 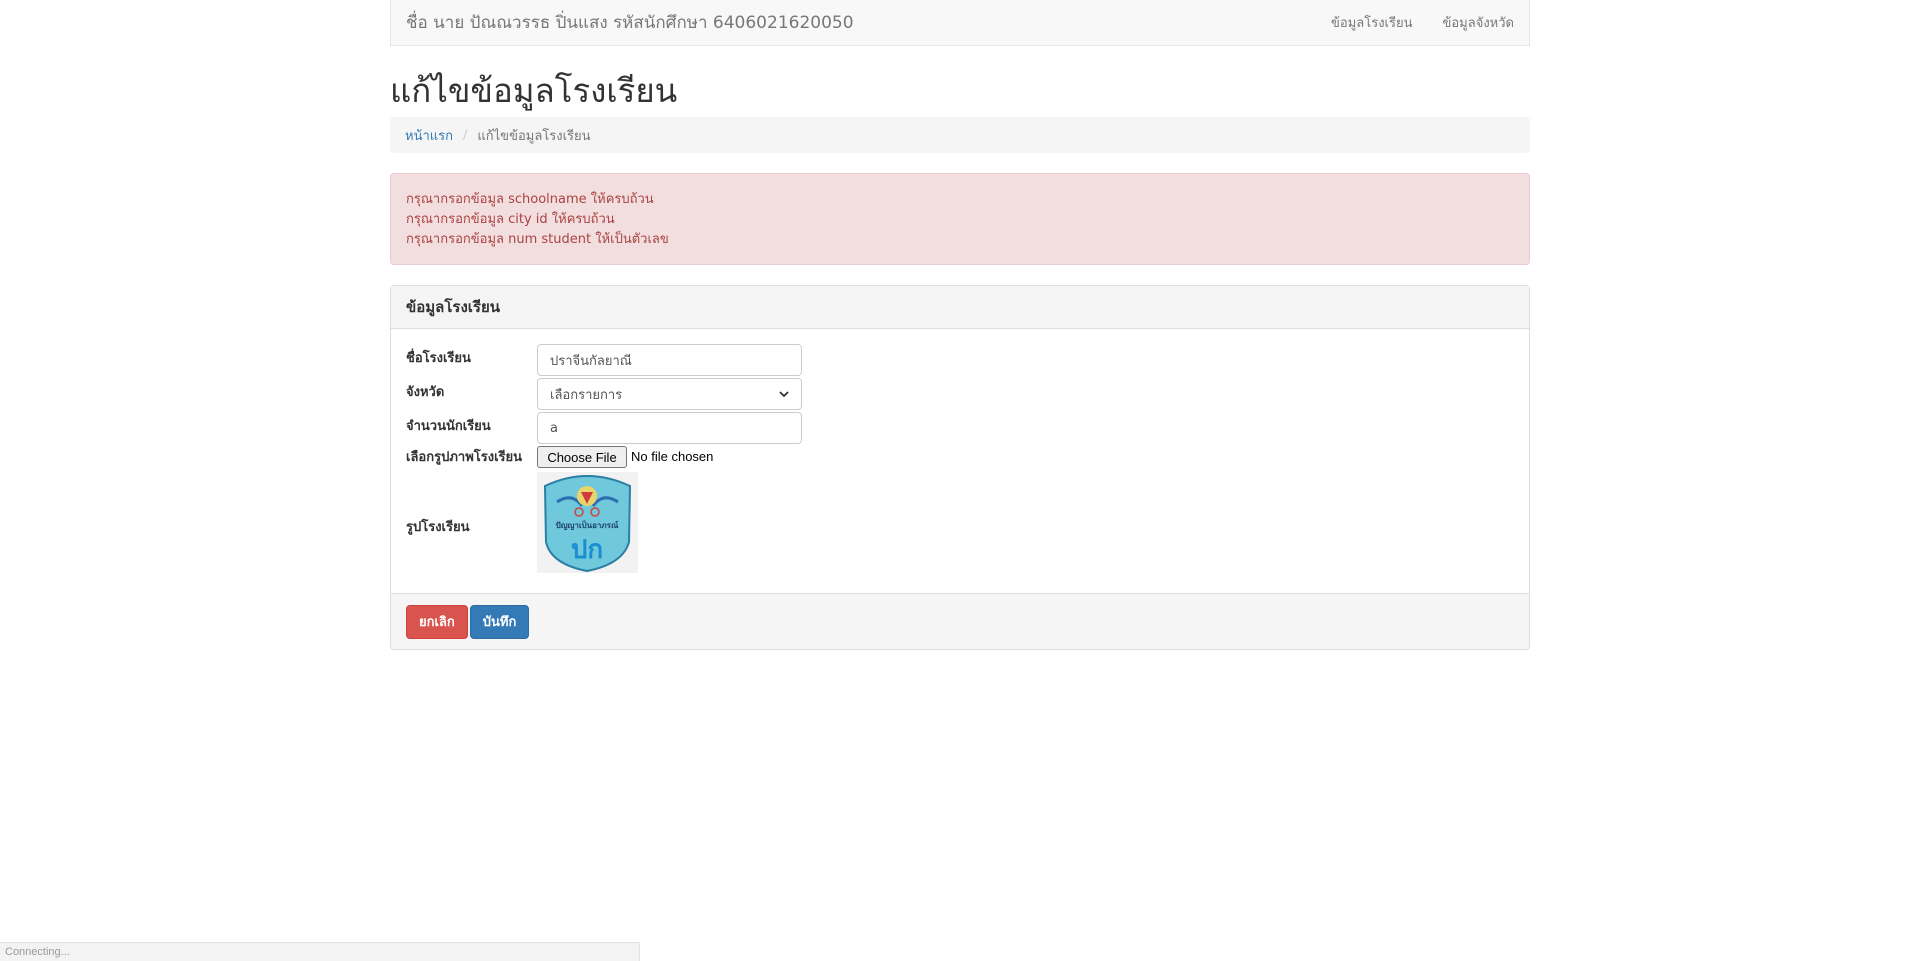 I want to click on school-name-input: ปราจีนกัลยาณี, so click(x=669, y=360).